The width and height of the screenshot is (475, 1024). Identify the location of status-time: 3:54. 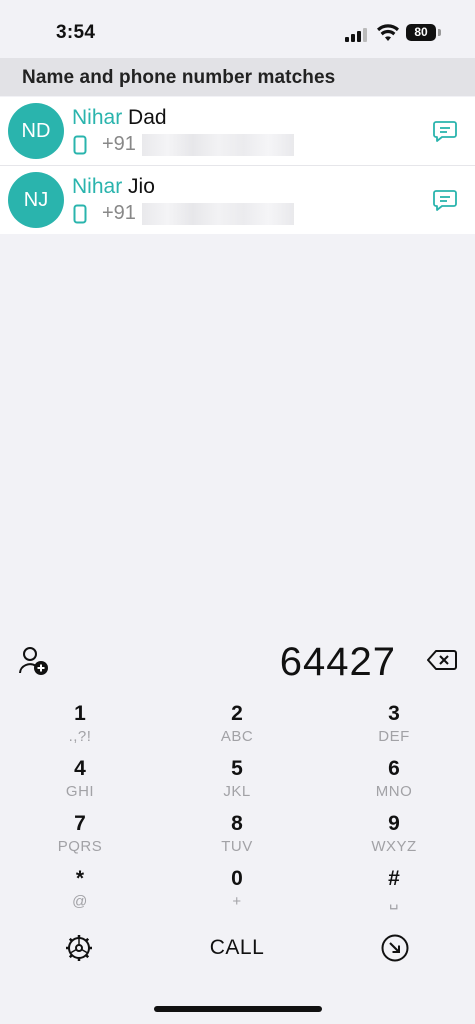
(76, 32).